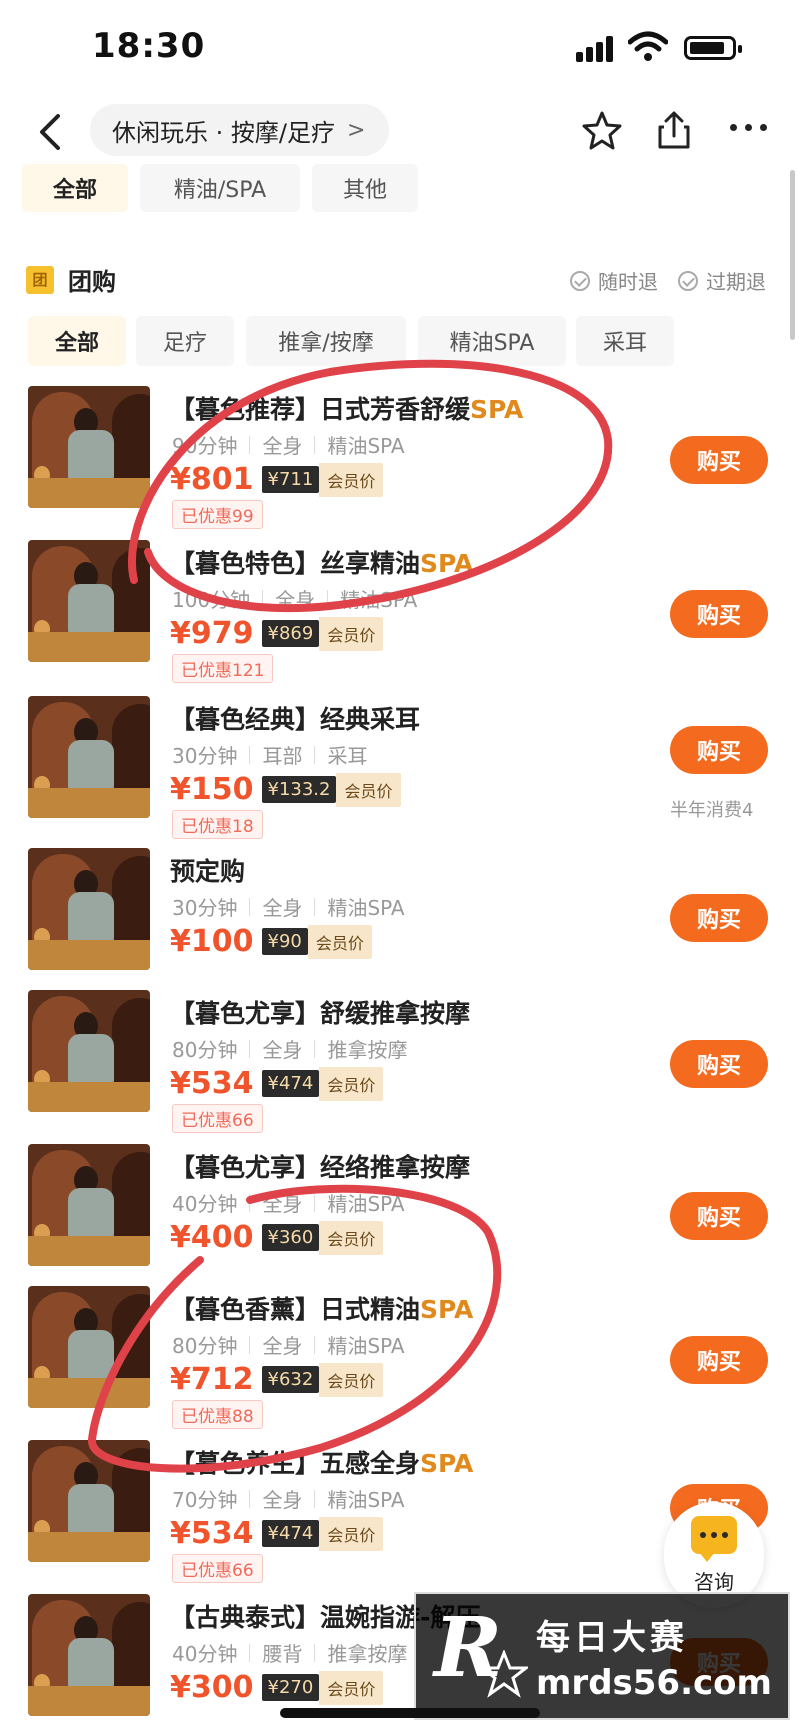  Describe the element at coordinates (714, 1538) in the screenshot. I see `chat-icon` at that location.